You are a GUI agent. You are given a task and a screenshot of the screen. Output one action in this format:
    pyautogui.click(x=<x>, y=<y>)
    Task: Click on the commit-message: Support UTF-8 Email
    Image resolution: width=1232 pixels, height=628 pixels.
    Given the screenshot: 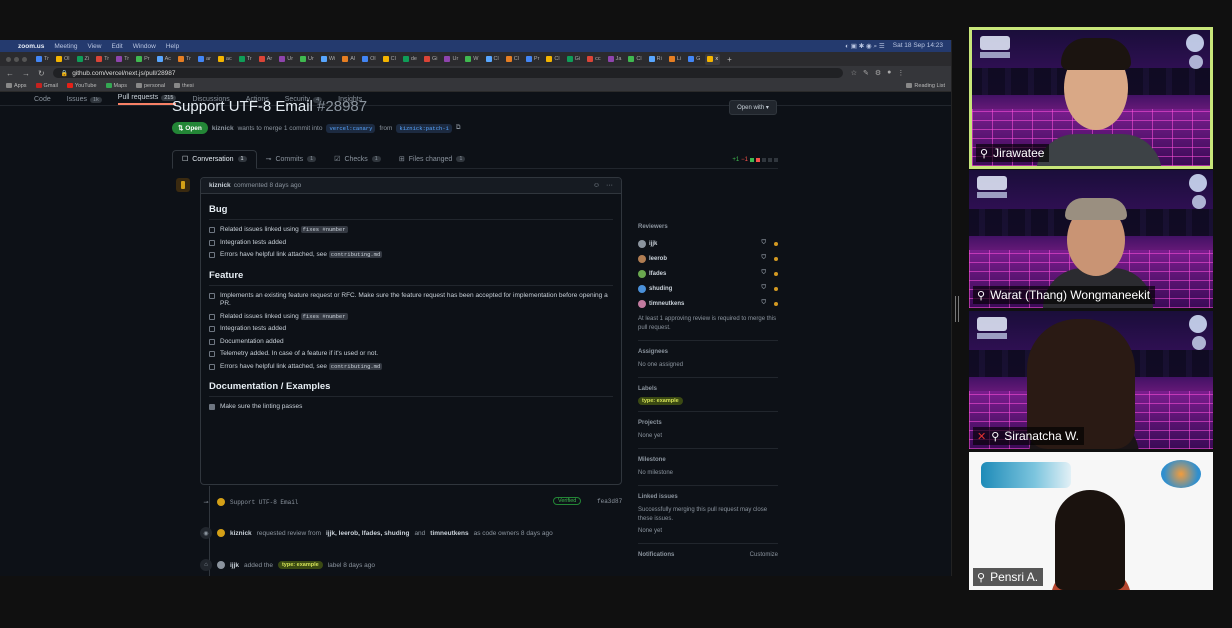 What is the action you would take?
    pyautogui.click(x=264, y=502)
    